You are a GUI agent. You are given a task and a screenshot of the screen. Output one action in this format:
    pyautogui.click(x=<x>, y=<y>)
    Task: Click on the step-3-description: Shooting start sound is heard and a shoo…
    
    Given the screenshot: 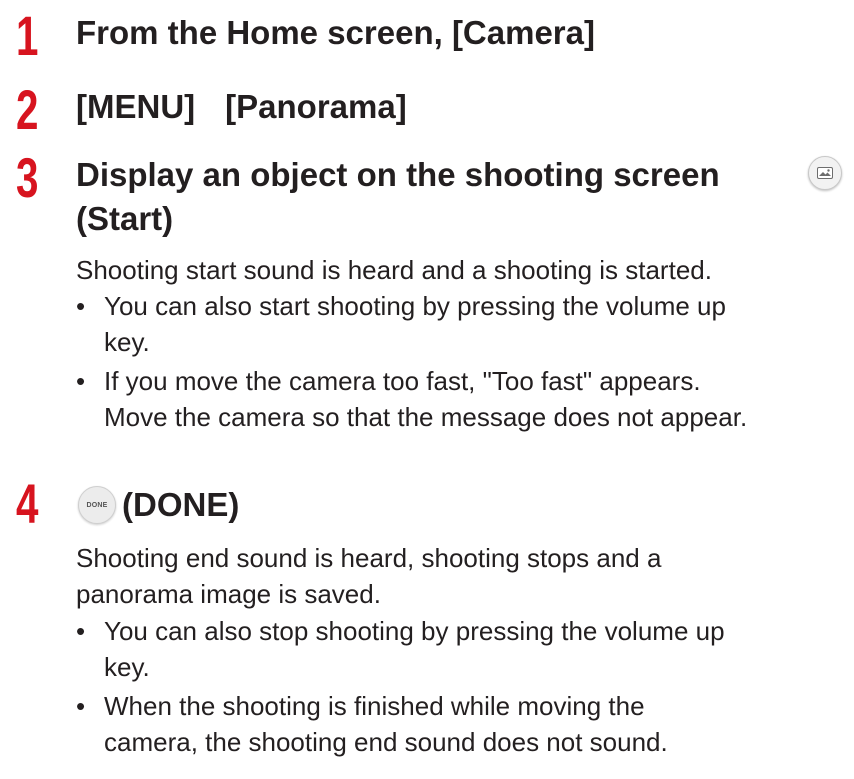 What is the action you would take?
    pyautogui.click(x=394, y=270)
    